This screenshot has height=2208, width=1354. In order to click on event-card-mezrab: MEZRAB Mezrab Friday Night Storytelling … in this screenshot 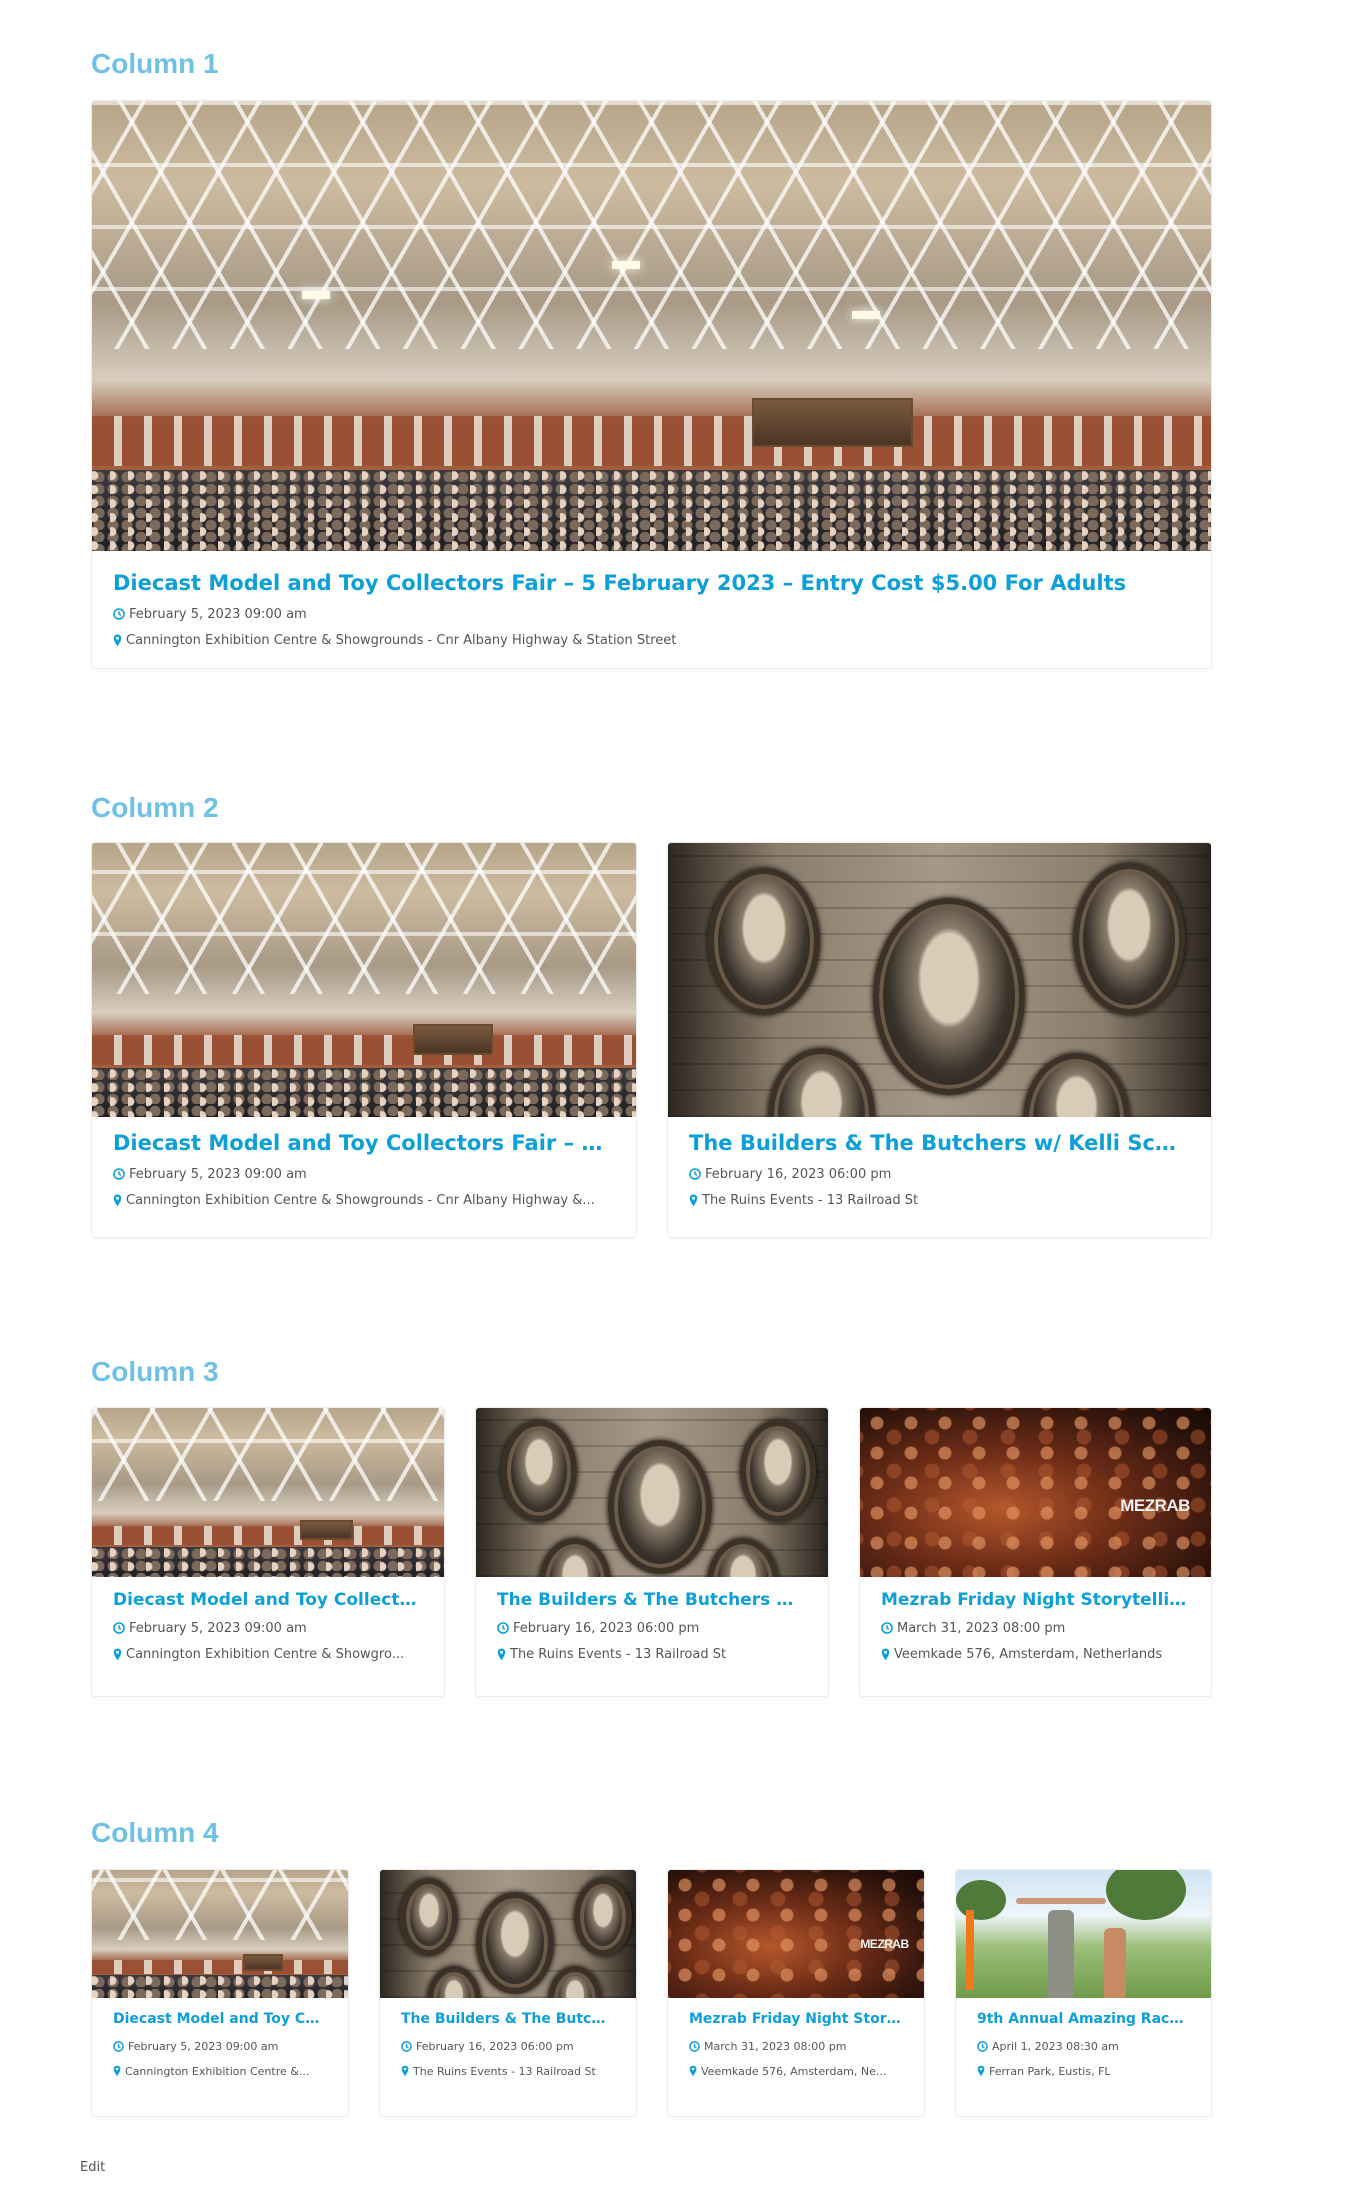, I will do `click(1035, 1552)`.